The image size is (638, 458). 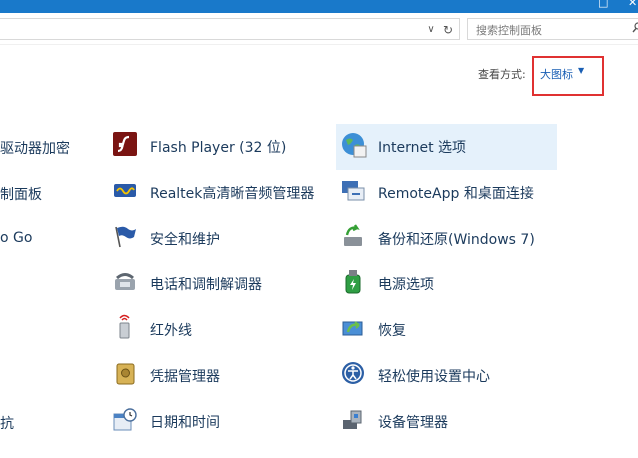 I want to click on cp-item-credential-manager: 凭据管理器, so click(x=217, y=376).